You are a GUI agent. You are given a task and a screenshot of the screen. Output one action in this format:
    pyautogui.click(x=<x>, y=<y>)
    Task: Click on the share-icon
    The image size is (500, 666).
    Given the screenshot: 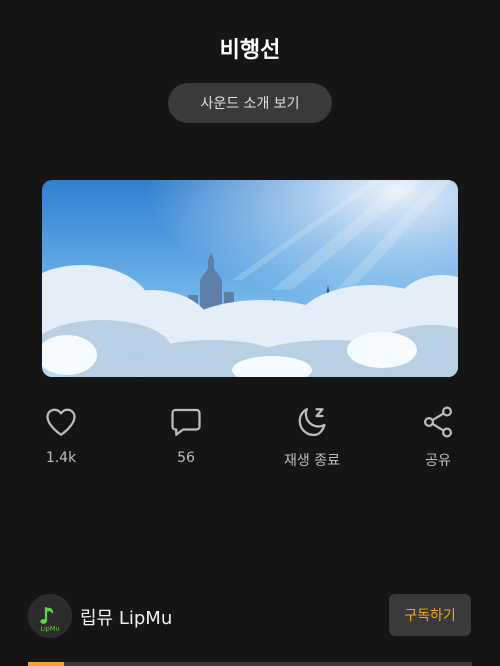 What is the action you would take?
    pyautogui.click(x=438, y=422)
    